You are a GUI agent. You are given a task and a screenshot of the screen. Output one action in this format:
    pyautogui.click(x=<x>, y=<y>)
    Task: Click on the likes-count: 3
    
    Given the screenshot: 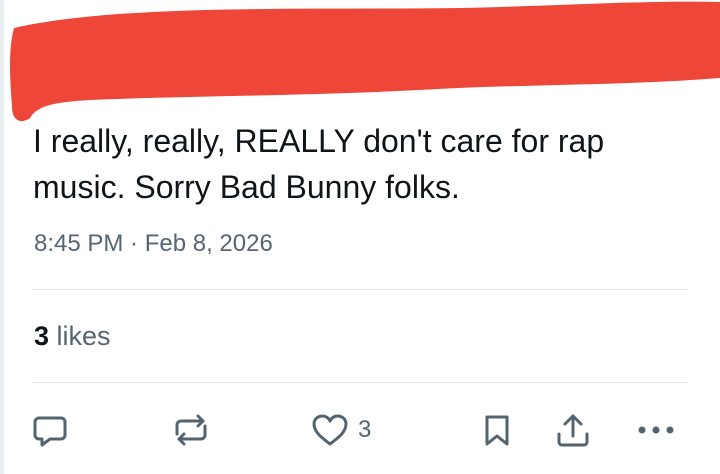 What is the action you would take?
    pyautogui.click(x=42, y=336)
    